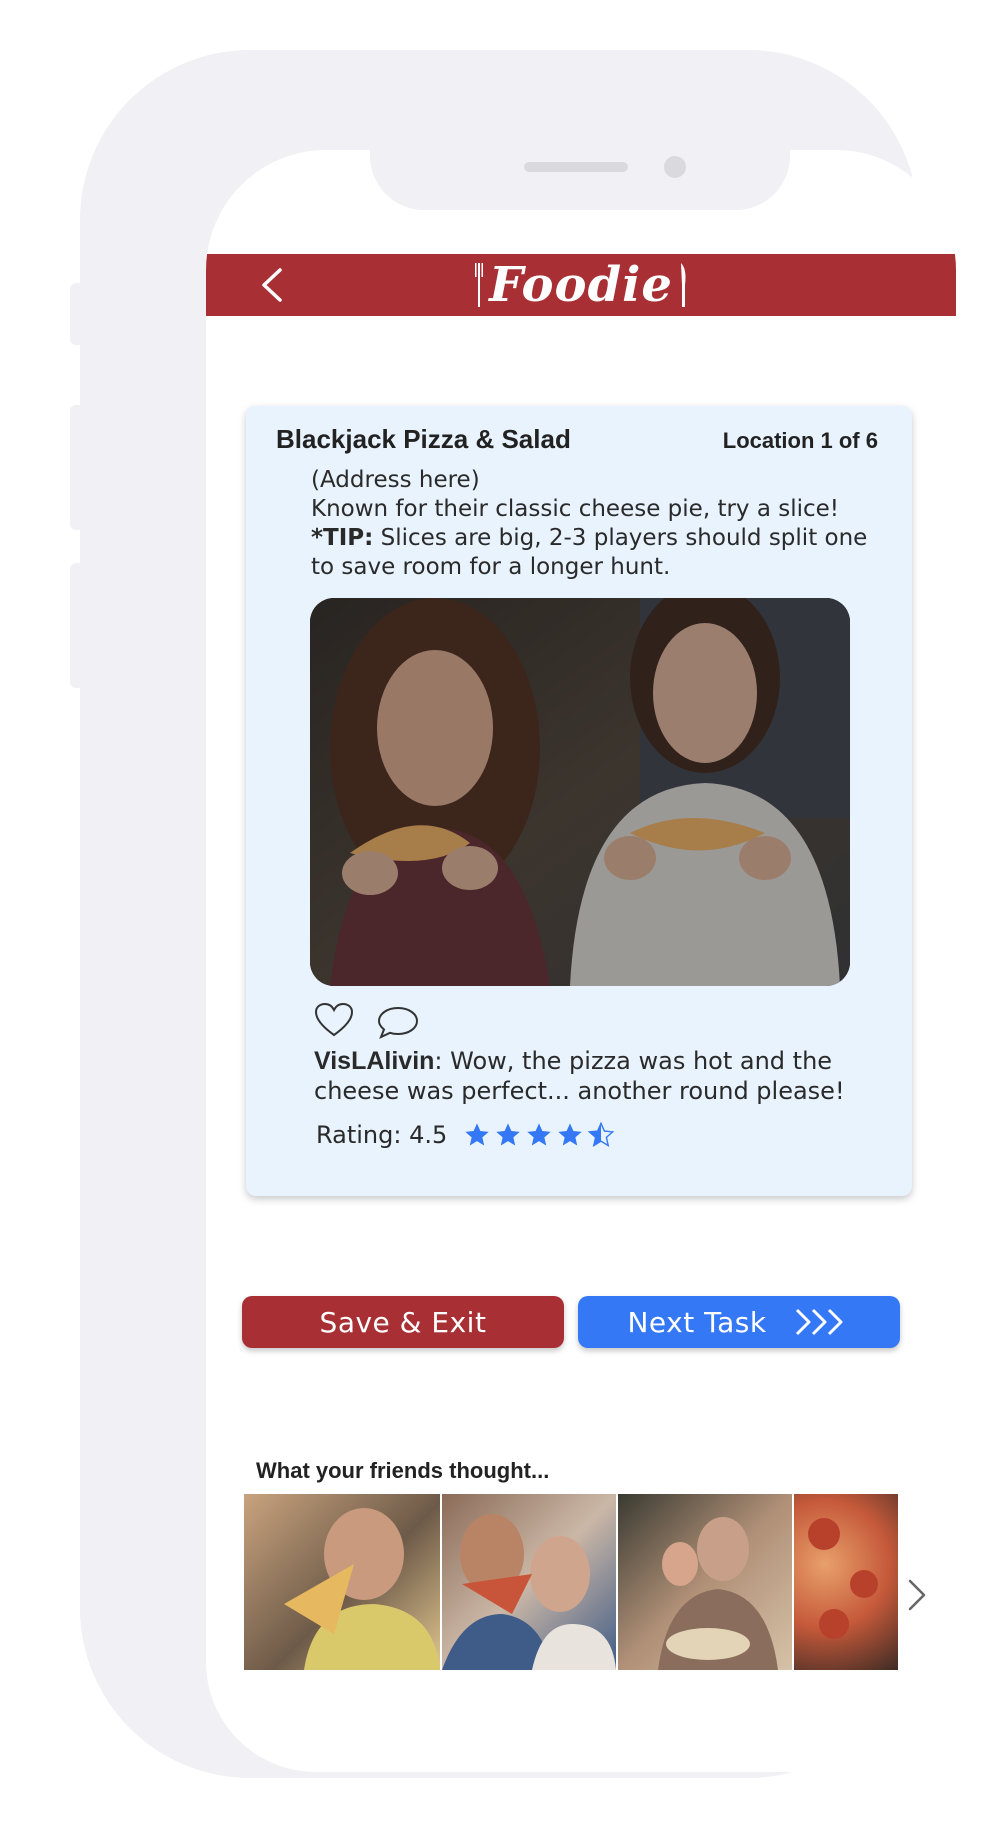 The width and height of the screenshot is (989, 1824). I want to click on knife-icon, so click(683, 285).